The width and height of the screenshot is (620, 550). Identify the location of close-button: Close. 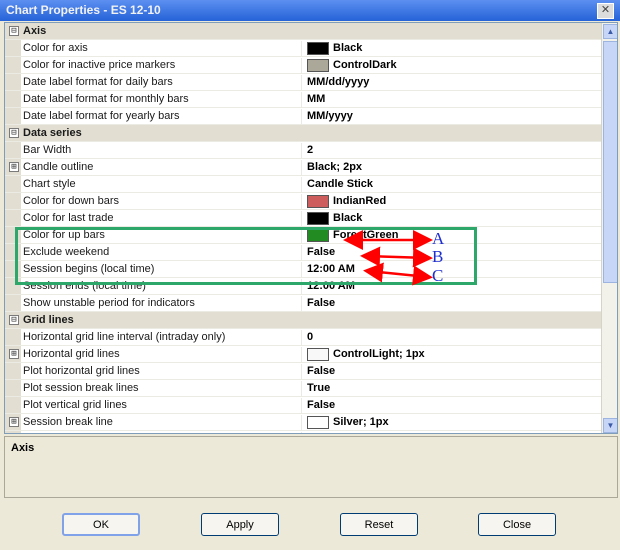
(517, 524).